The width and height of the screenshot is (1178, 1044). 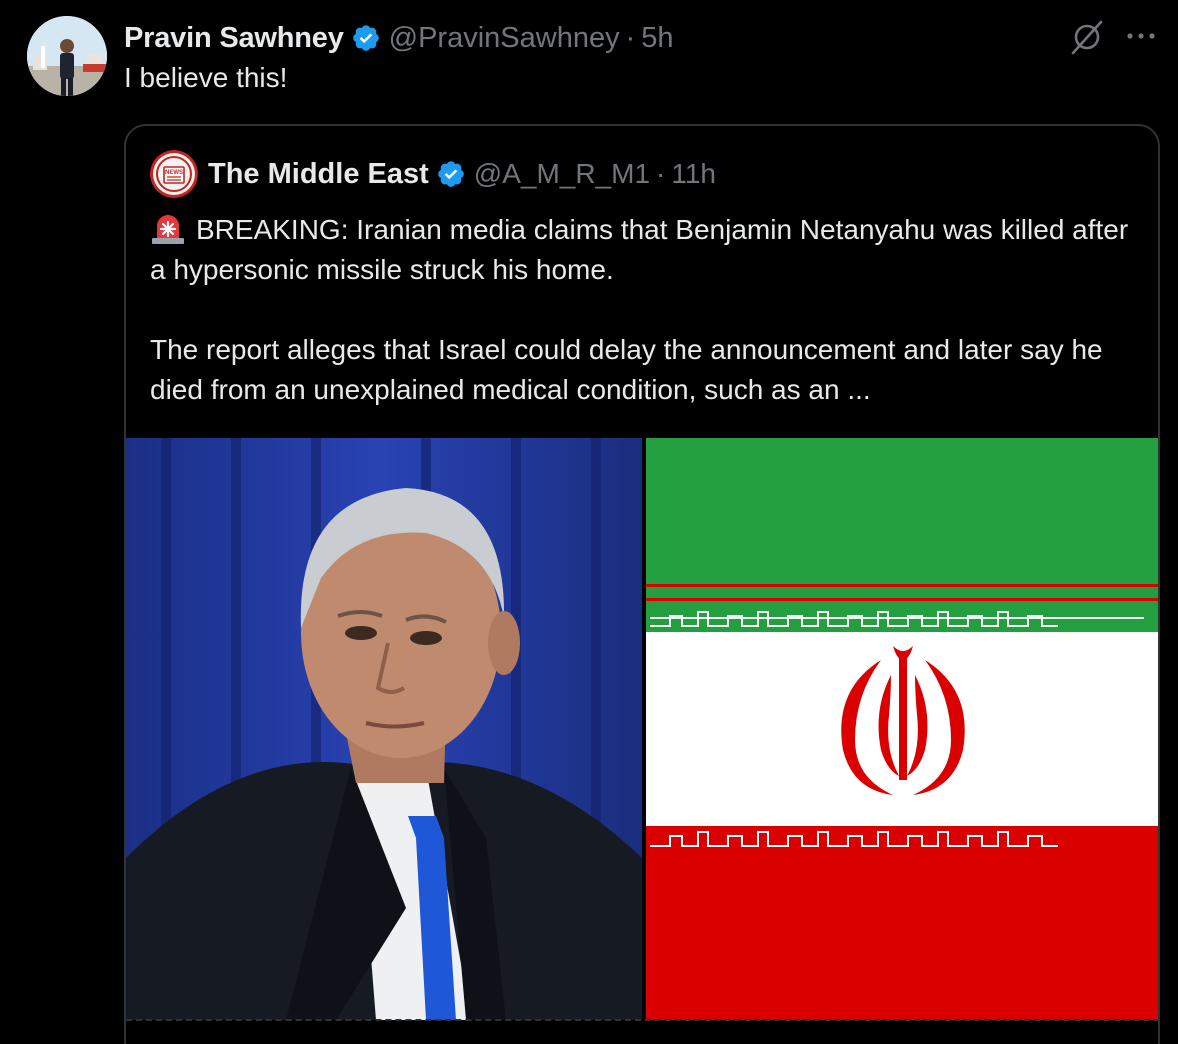 I want to click on quote-author-handle: @A_M_R_M1, so click(x=562, y=174).